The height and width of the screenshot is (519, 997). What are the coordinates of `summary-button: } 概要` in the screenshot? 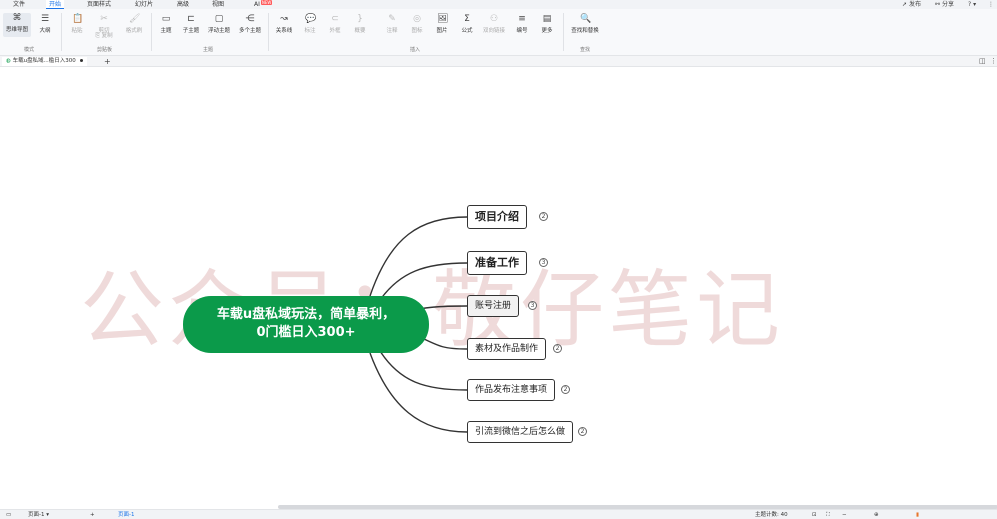 It's located at (360, 24).